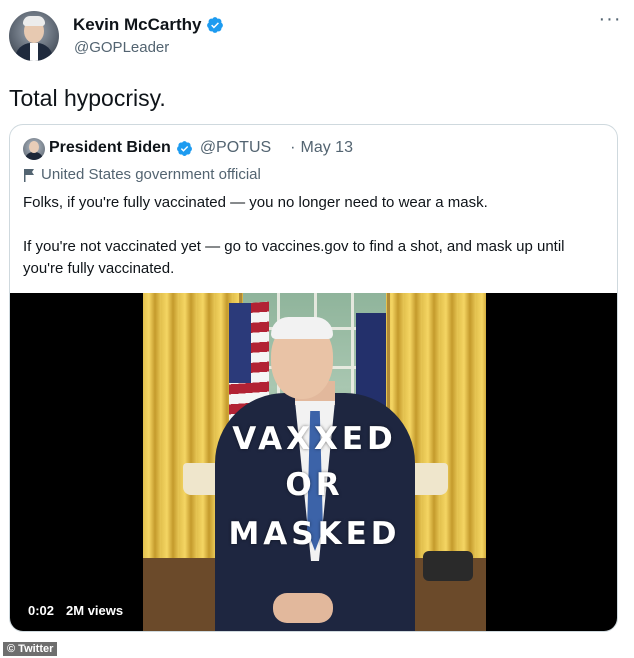 Image resolution: width=634 pixels, height=658 pixels. I want to click on video-overlay-line3: MASKED, so click(314, 534).